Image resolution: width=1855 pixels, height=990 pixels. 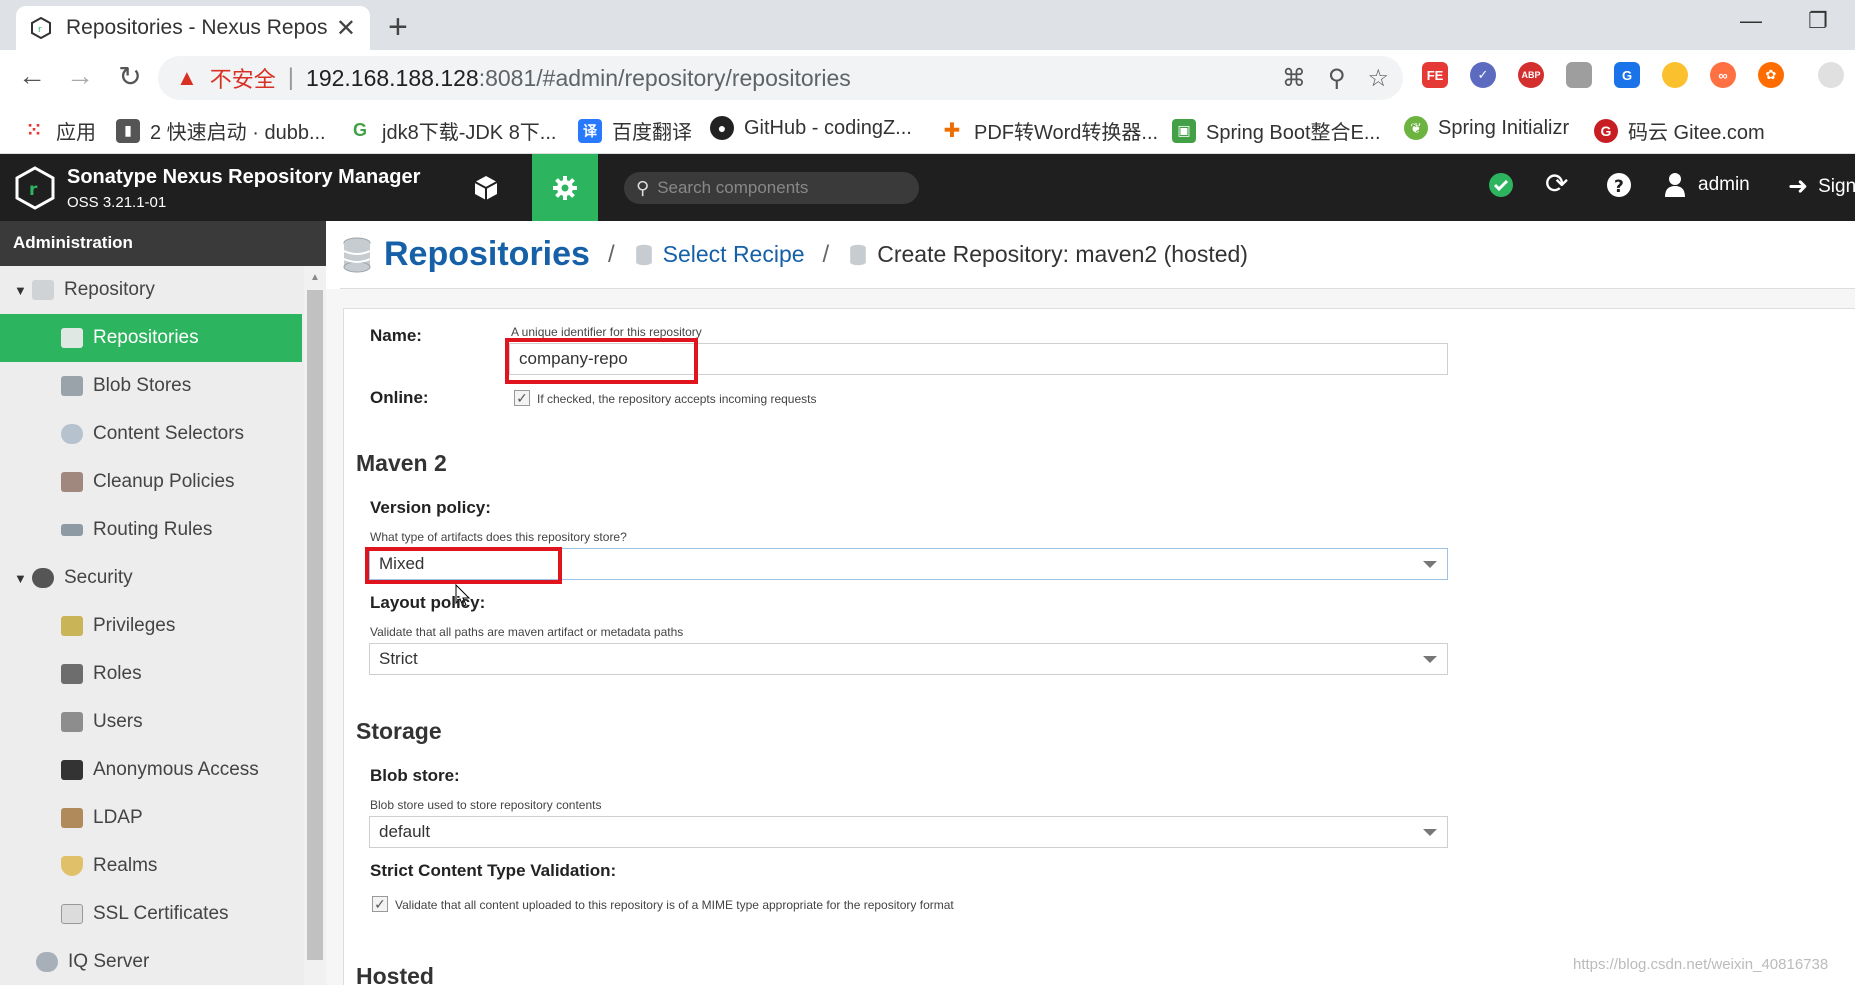 I want to click on drive-icon, so click(x=72, y=530).